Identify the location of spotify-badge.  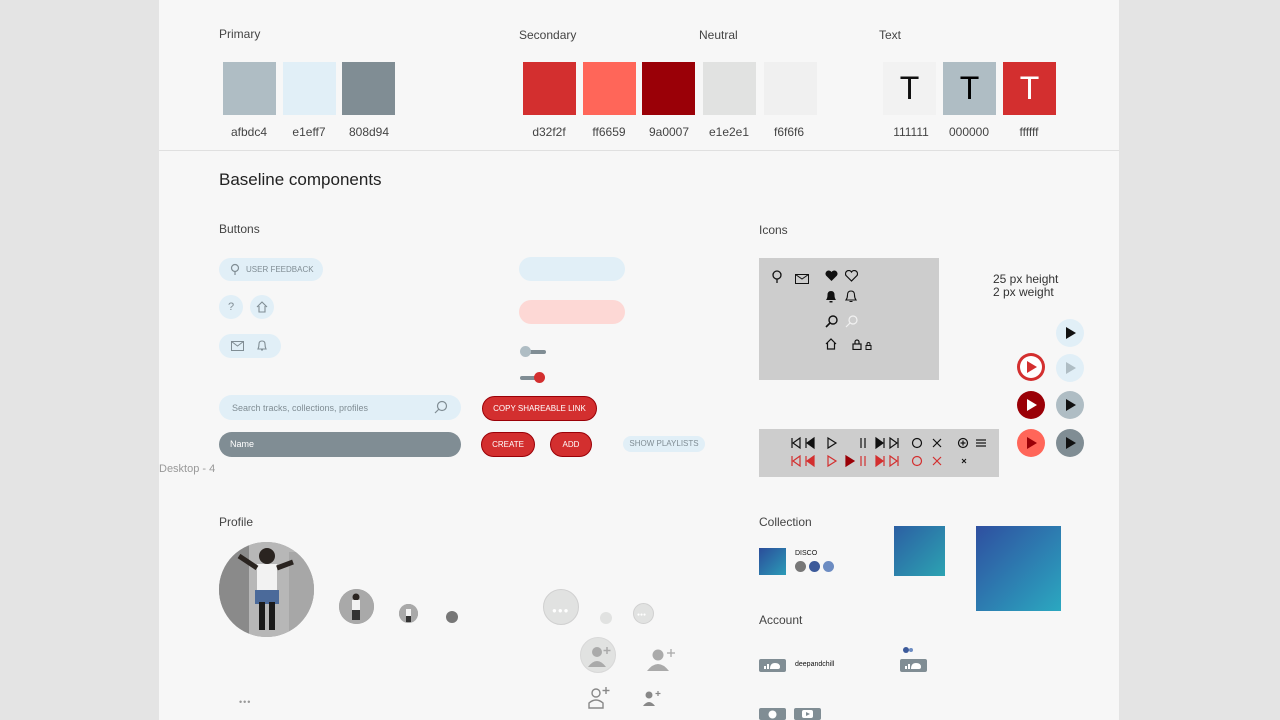
(772, 714).